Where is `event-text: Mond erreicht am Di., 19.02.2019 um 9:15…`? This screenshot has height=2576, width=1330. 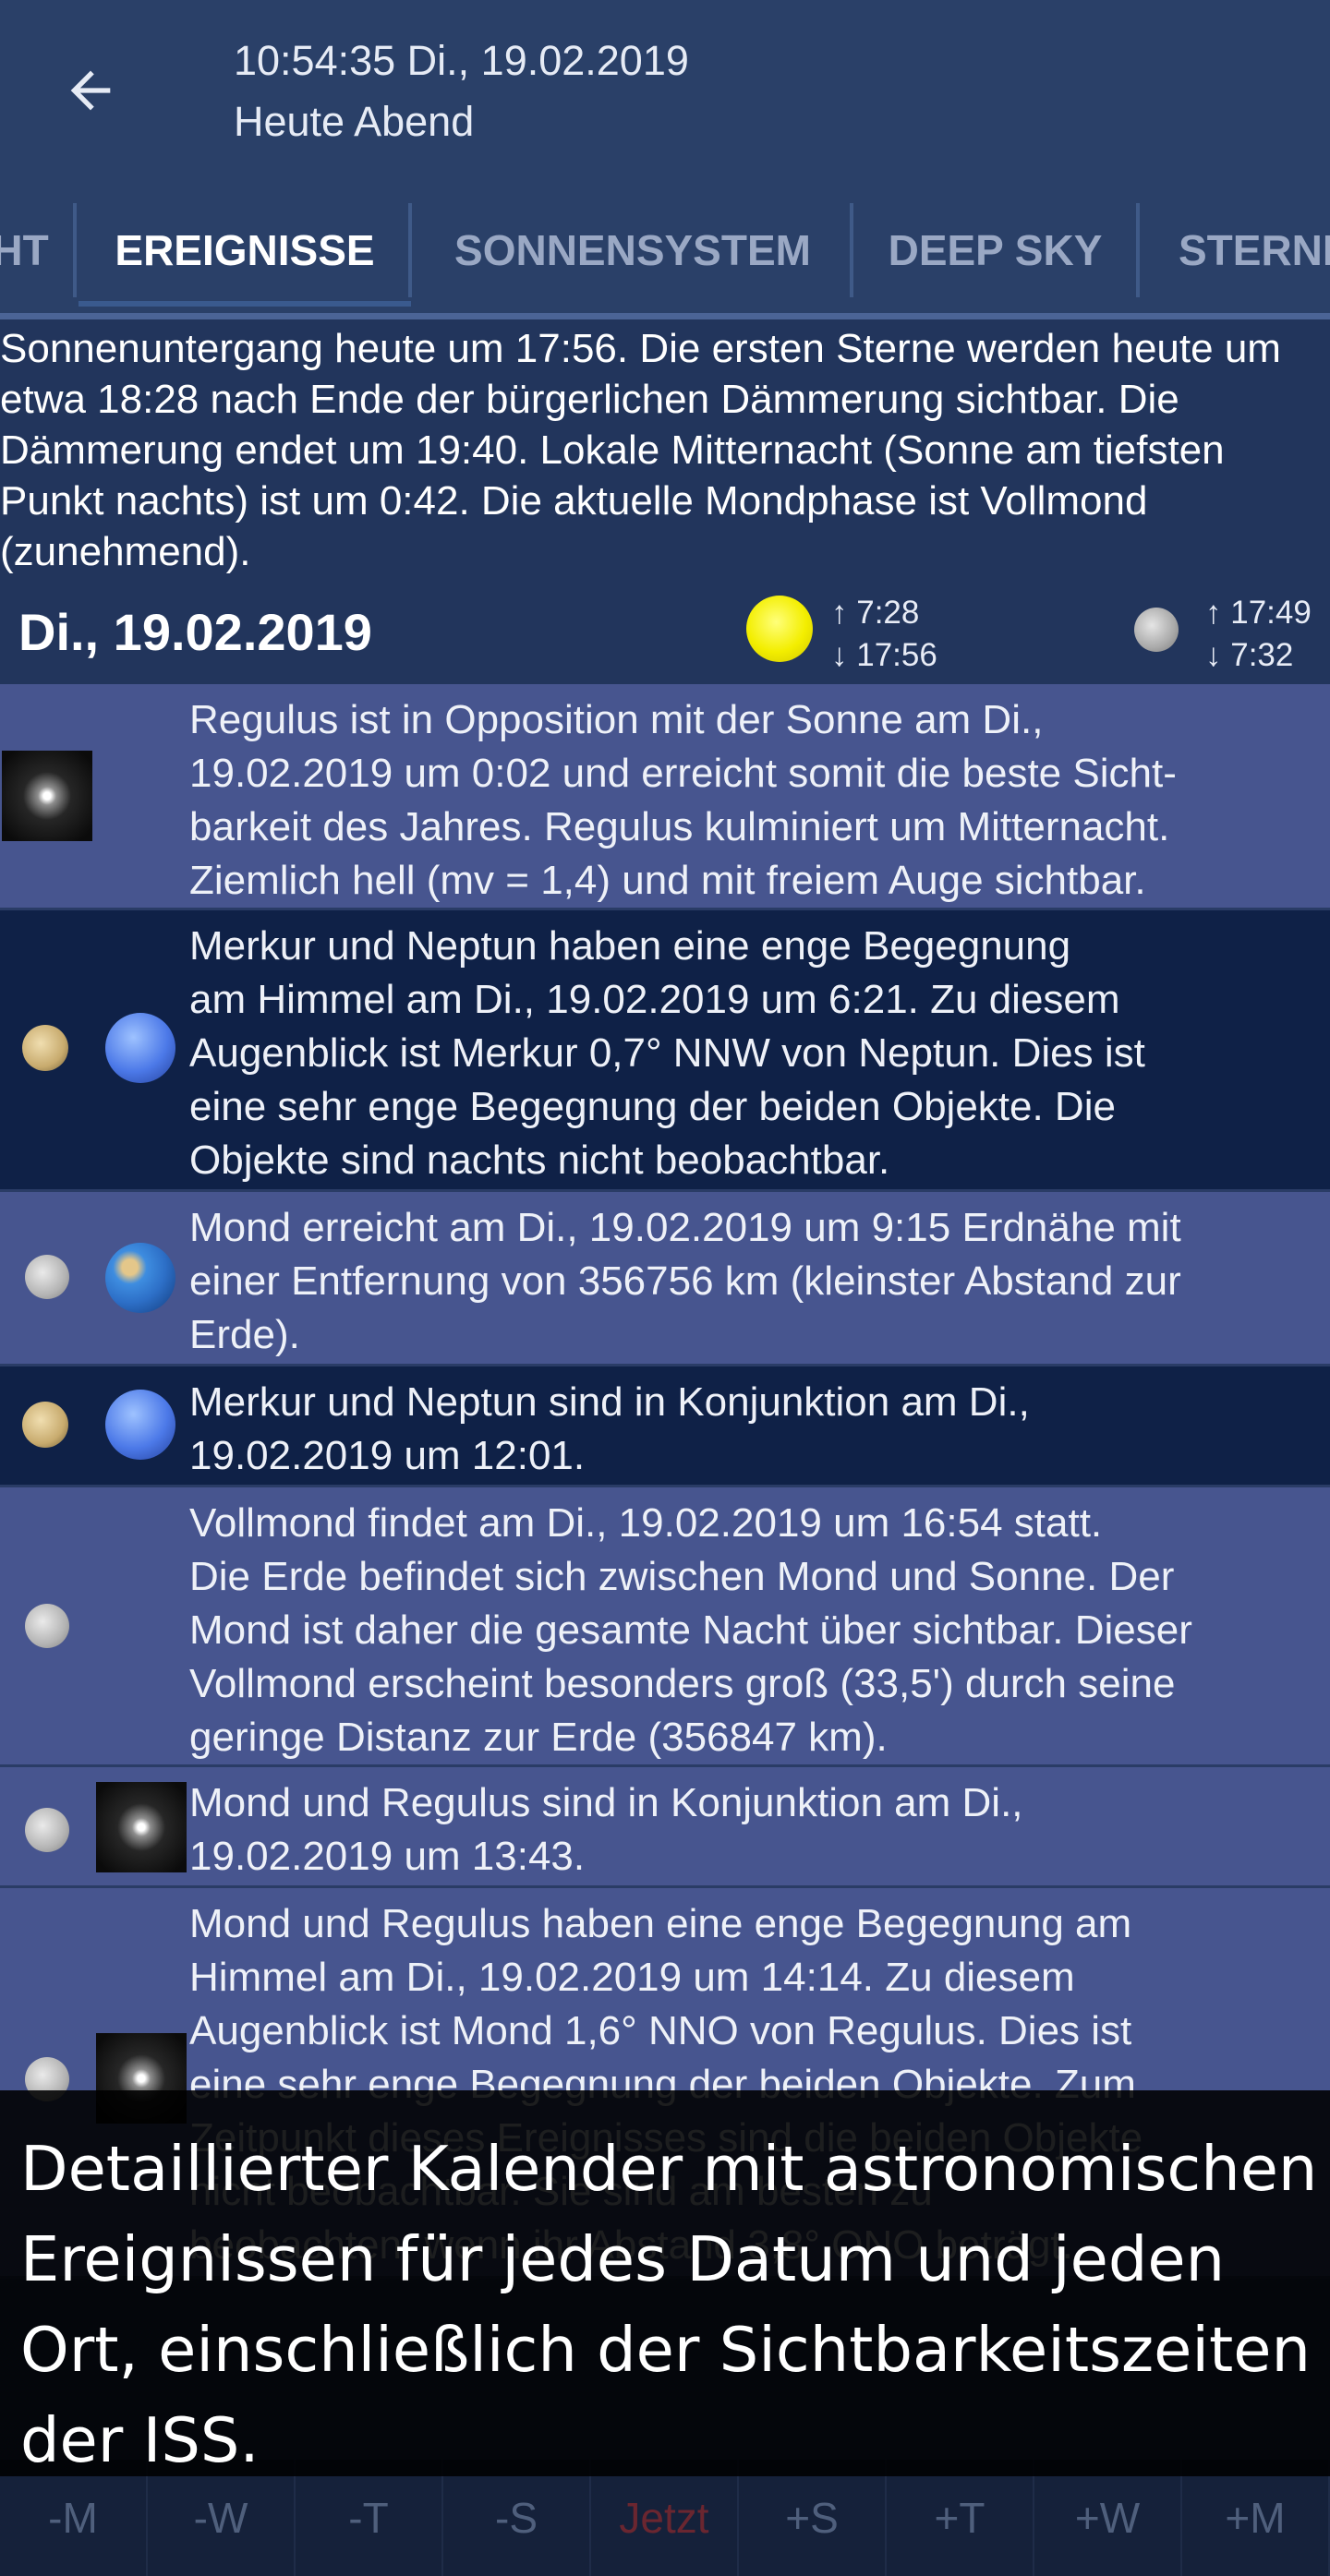 event-text: Mond erreicht am Di., 19.02.2019 um 9:15… is located at coordinates (685, 1281).